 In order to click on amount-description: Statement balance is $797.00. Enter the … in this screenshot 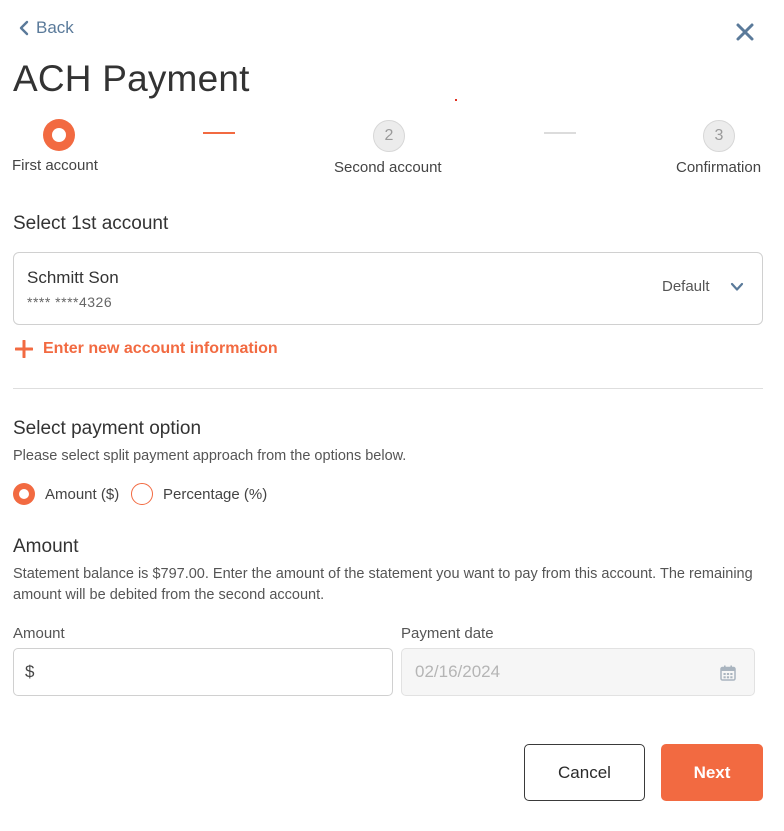, I will do `click(383, 584)`.